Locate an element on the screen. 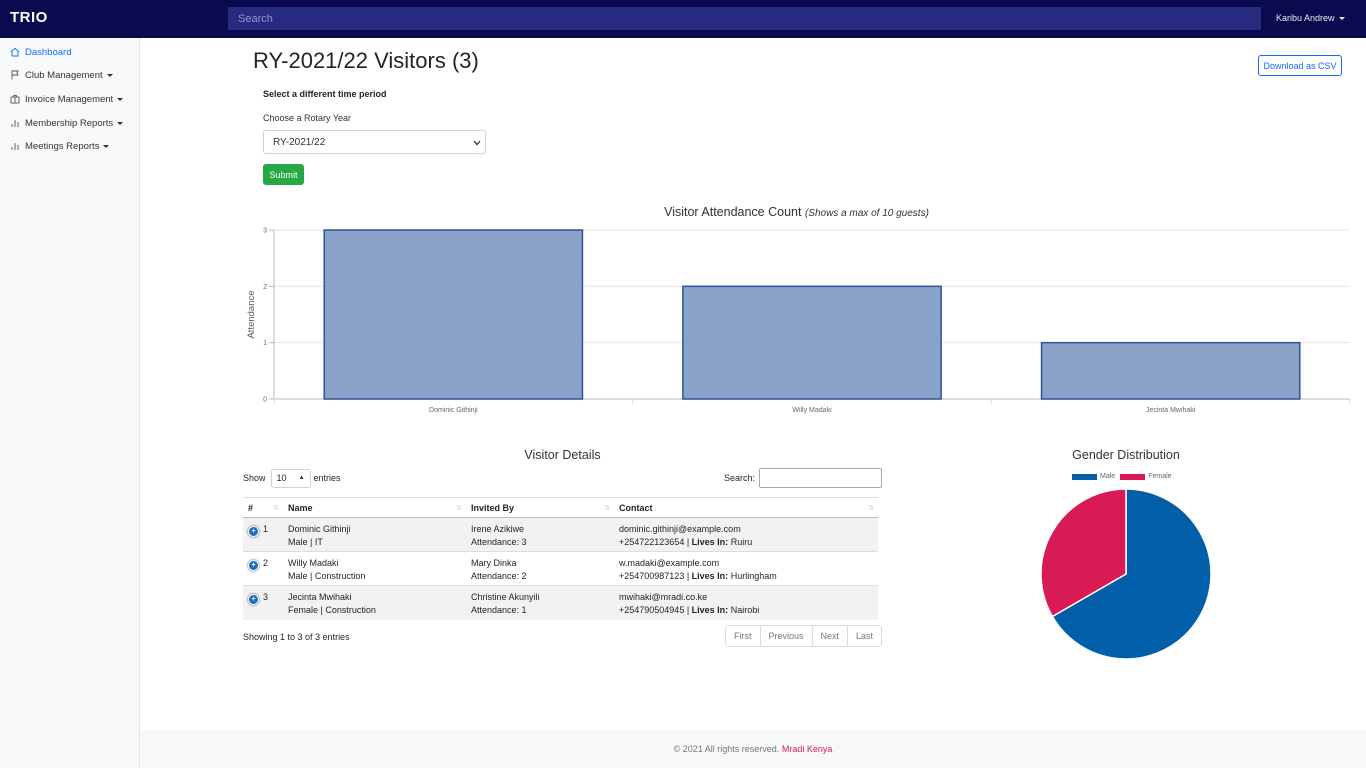 The image size is (1366, 768). rotary-year-select: RY-2021/22 is located at coordinates (374, 142).